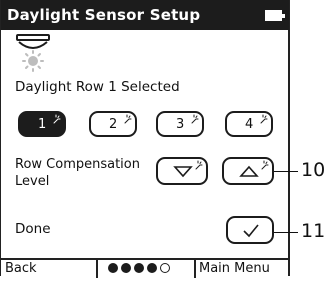 This screenshot has height=282, width=330. Describe the element at coordinates (275, 15) in the screenshot. I see `battery-icon` at that location.